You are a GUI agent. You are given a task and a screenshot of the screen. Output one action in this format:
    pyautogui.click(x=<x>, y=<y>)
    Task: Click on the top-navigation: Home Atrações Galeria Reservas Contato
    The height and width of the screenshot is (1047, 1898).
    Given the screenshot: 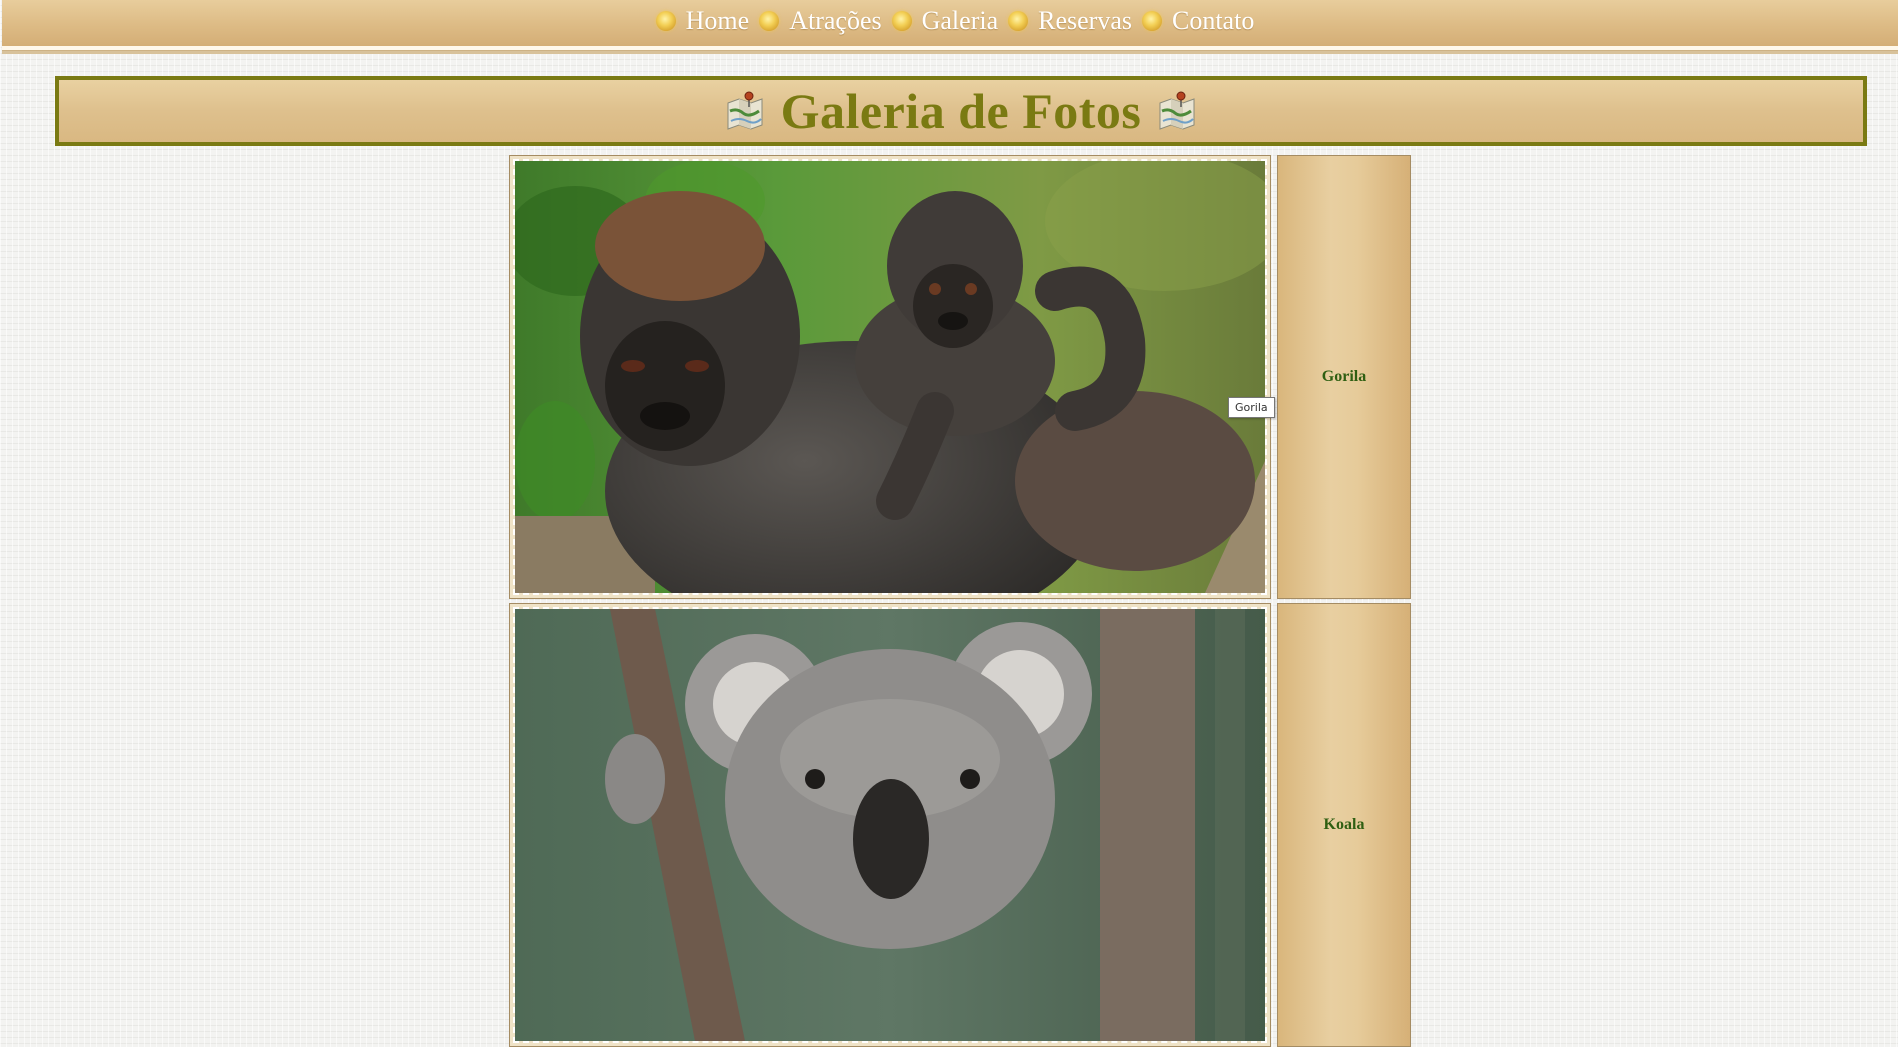 What is the action you would take?
    pyautogui.click(x=950, y=27)
    